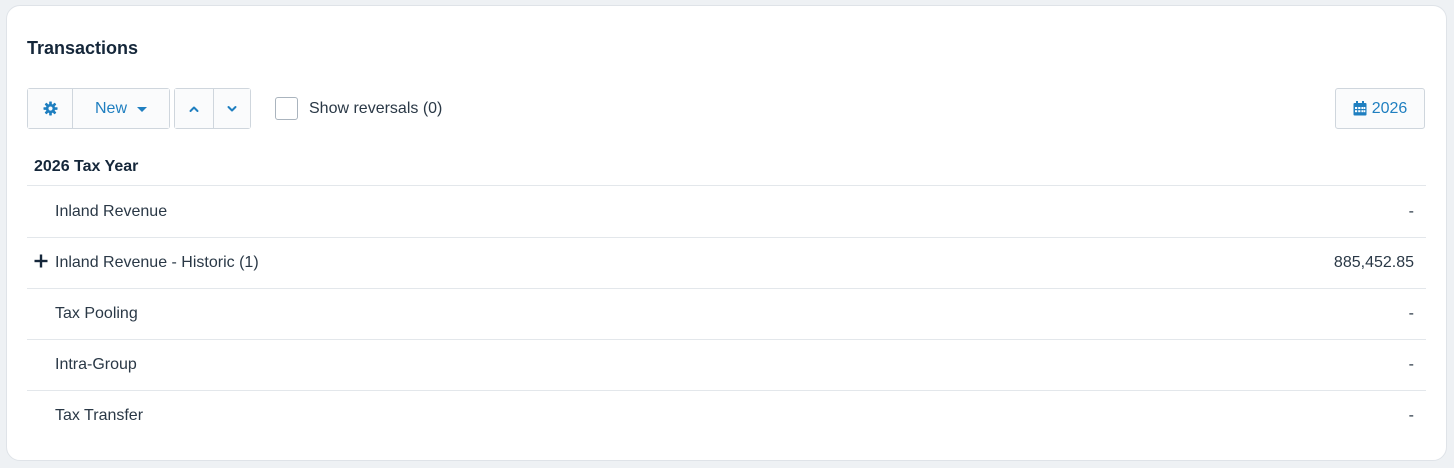  What do you see at coordinates (142, 109) in the screenshot?
I see `caret-down-icon` at bounding box center [142, 109].